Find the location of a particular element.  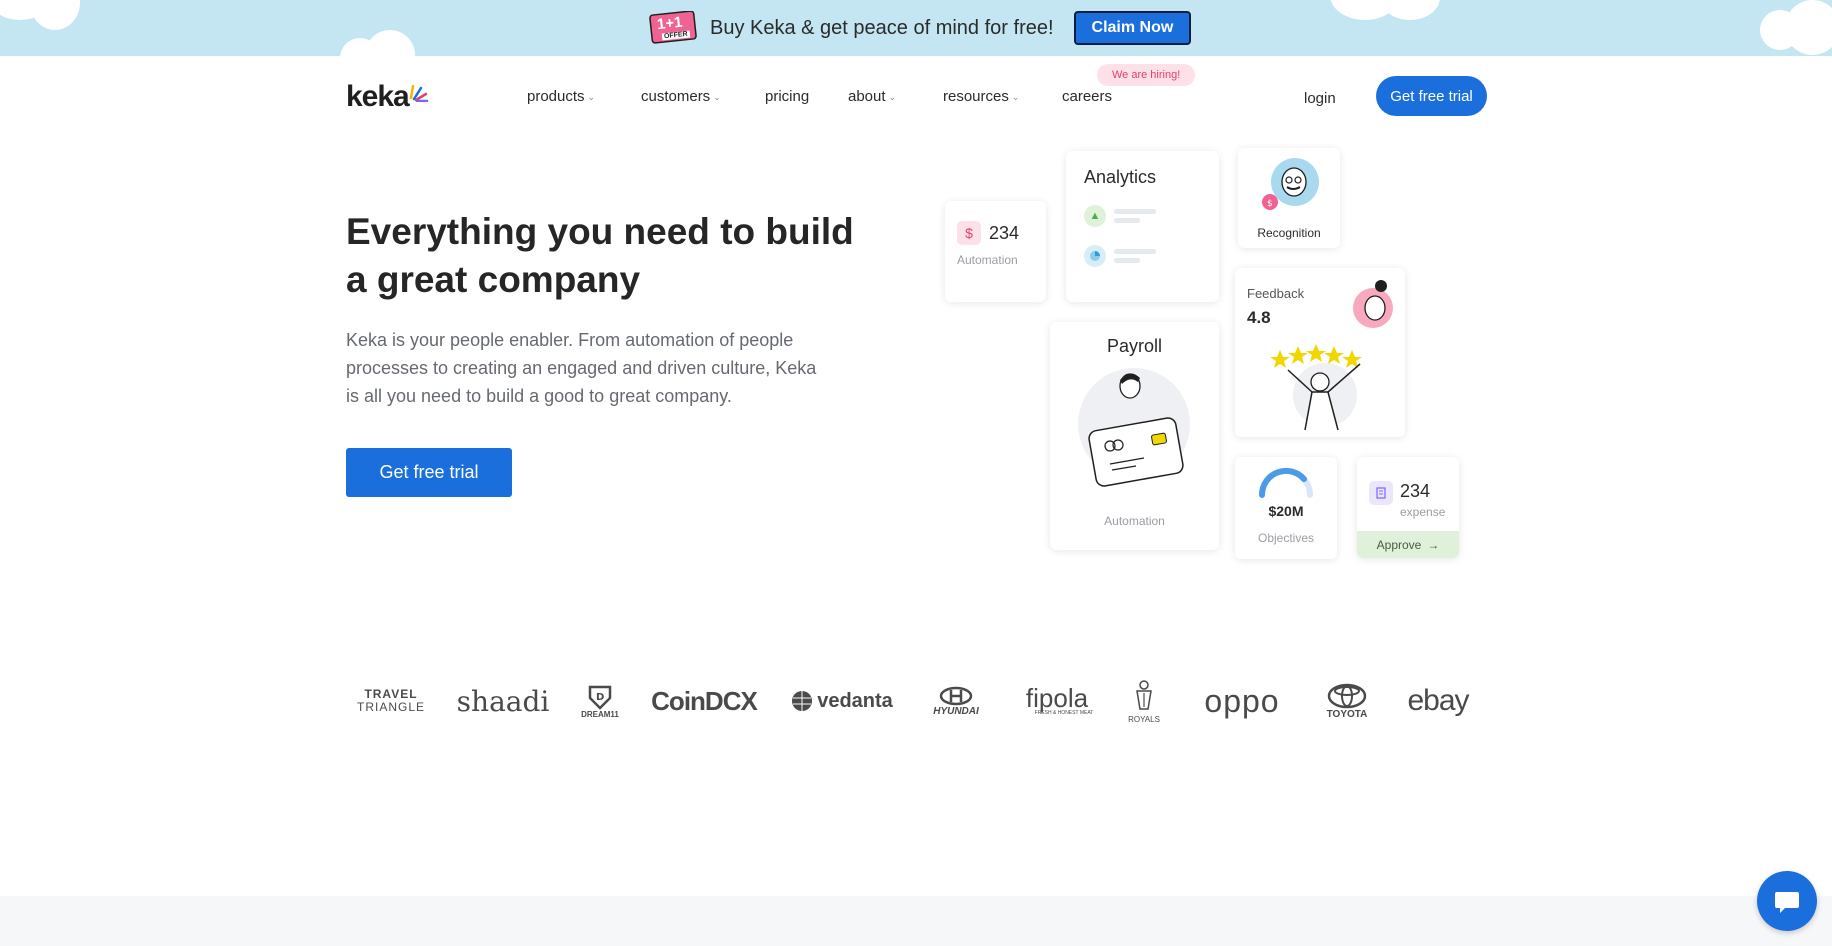

hyundai-text: HYUNDAI is located at coordinates (956, 711).